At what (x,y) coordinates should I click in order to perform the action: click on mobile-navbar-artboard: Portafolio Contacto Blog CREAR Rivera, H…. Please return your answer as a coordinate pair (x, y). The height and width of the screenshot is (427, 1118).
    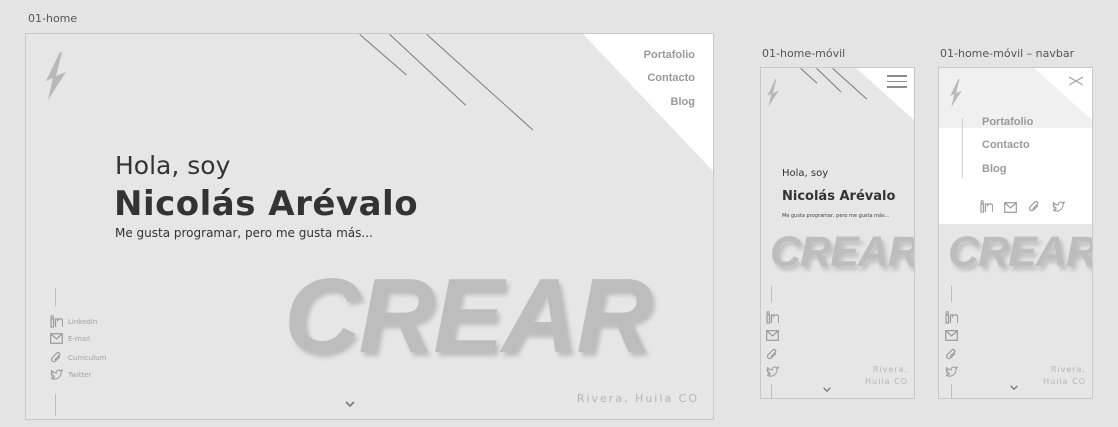
    Looking at the image, I should click on (1015, 233).